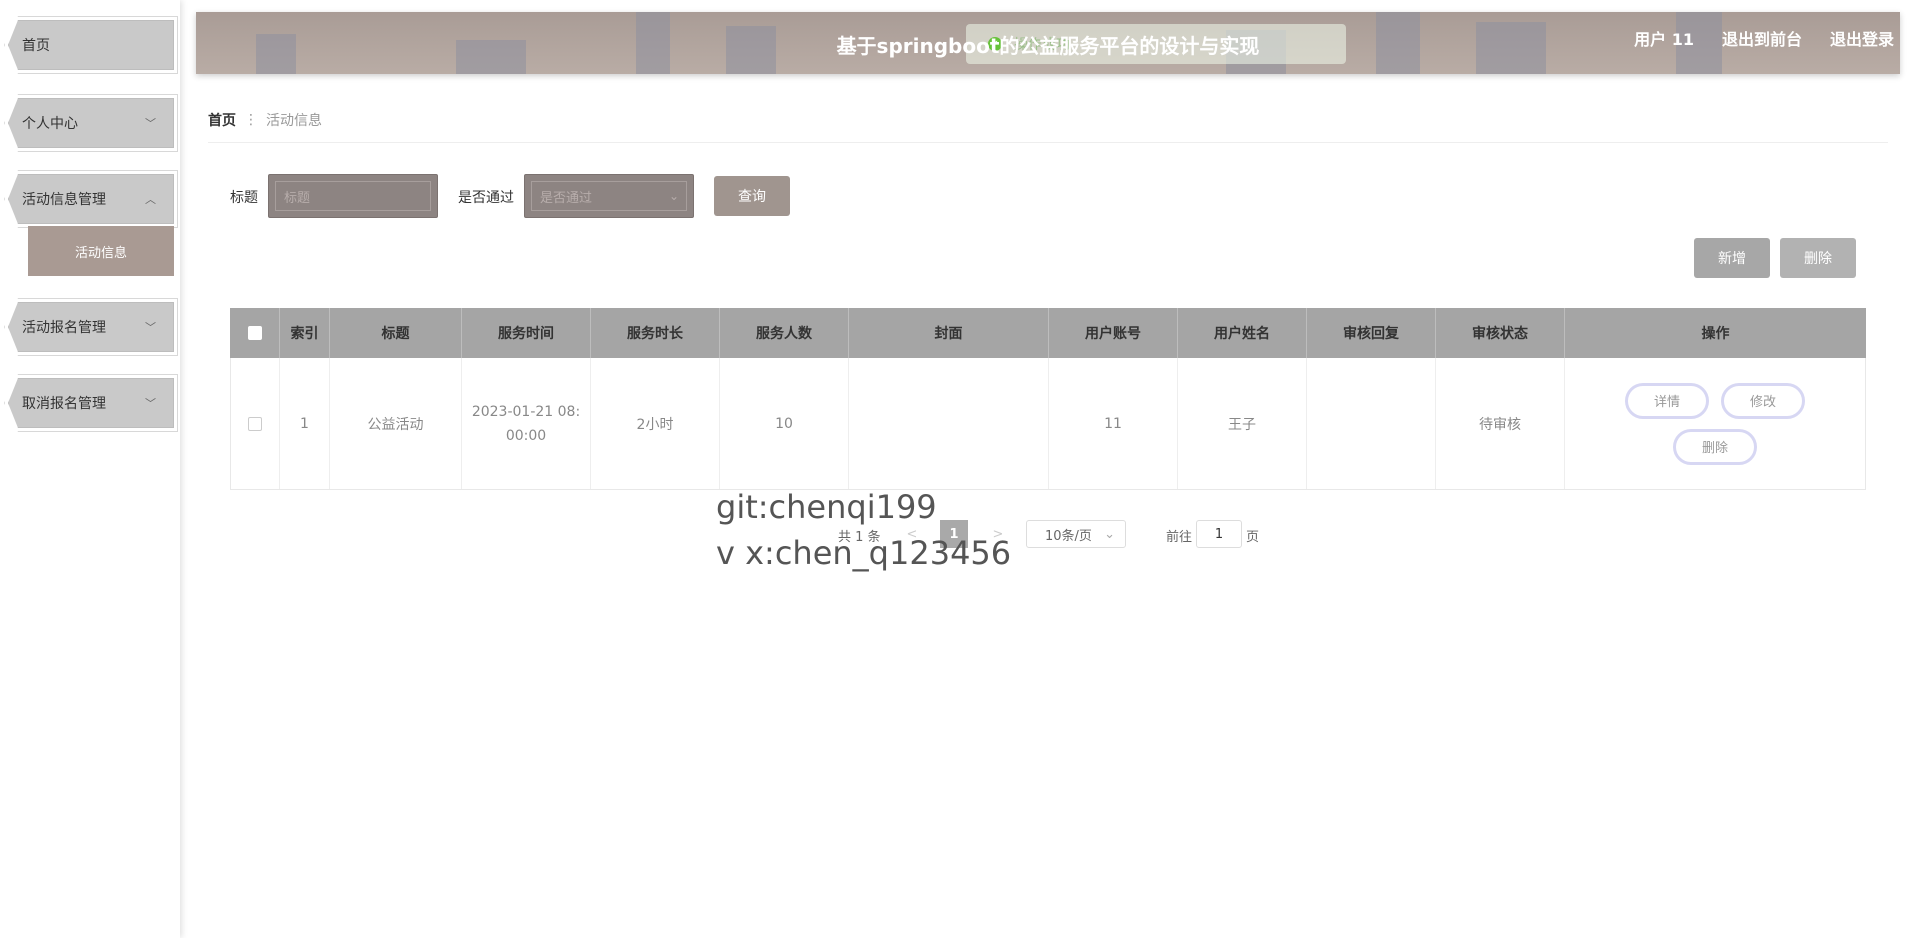  What do you see at coordinates (1113, 333) in the screenshot?
I see `col-header: 用户账号` at bounding box center [1113, 333].